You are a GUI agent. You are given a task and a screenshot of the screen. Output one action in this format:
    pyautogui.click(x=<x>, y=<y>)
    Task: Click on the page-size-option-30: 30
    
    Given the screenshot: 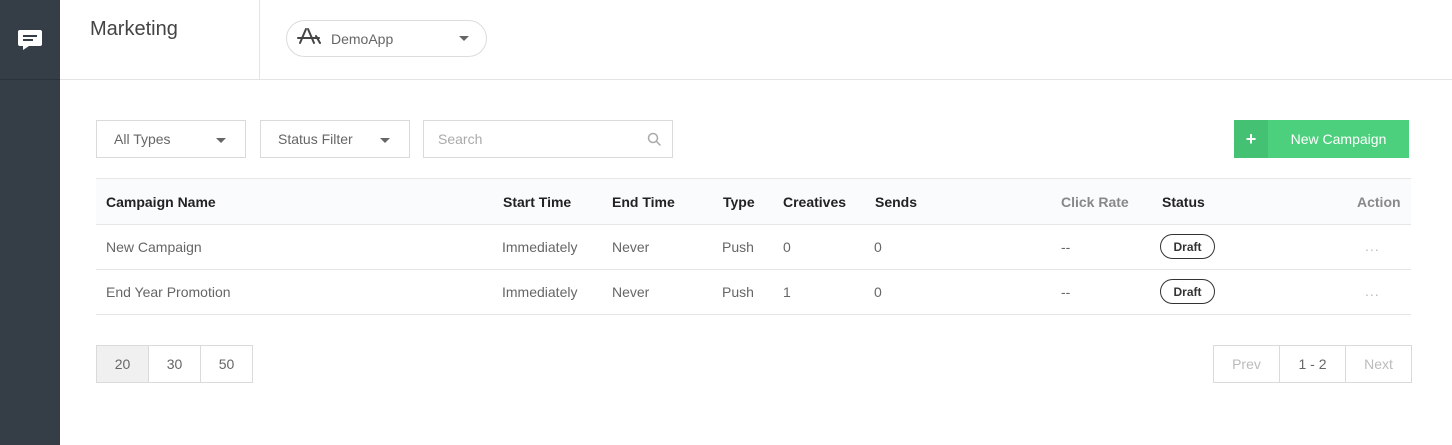 What is the action you would take?
    pyautogui.click(x=174, y=364)
    